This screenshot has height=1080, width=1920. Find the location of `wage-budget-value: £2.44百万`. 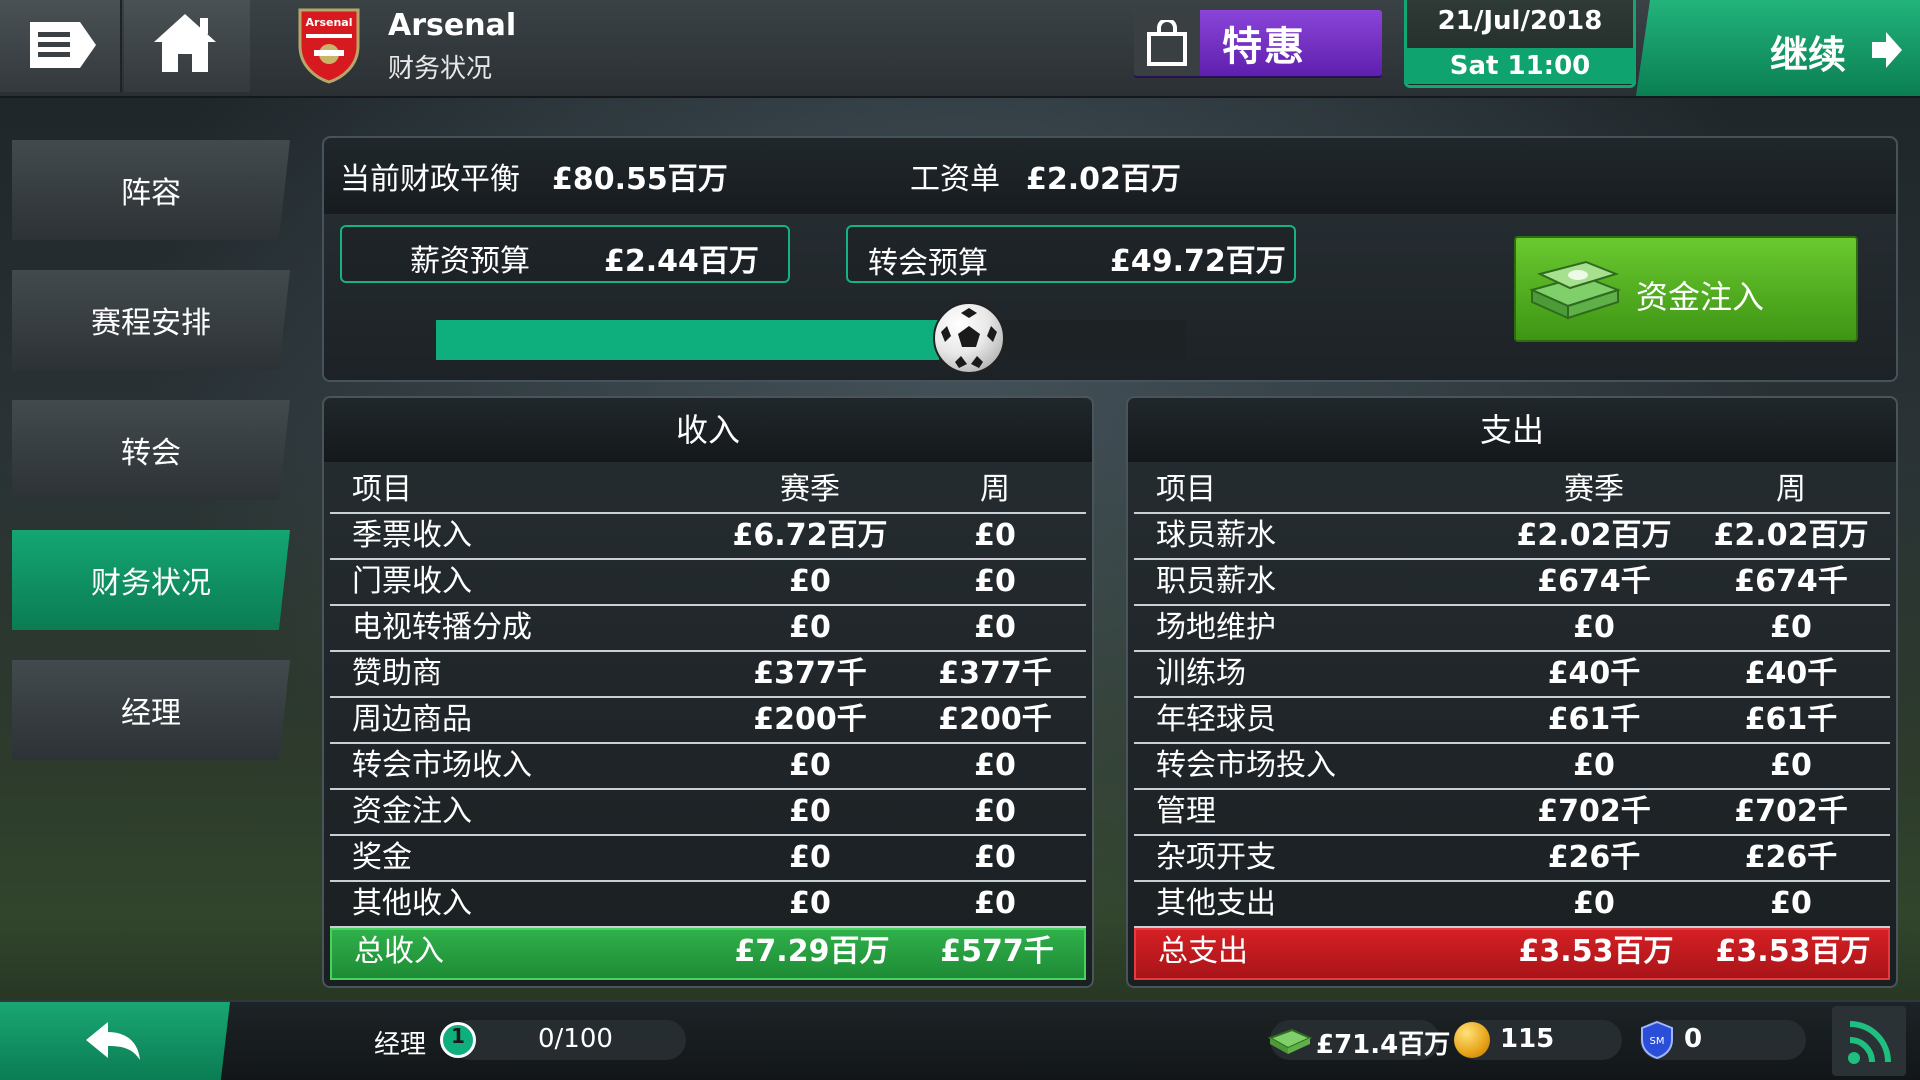

wage-budget-value: £2.44百万 is located at coordinates (681, 261).